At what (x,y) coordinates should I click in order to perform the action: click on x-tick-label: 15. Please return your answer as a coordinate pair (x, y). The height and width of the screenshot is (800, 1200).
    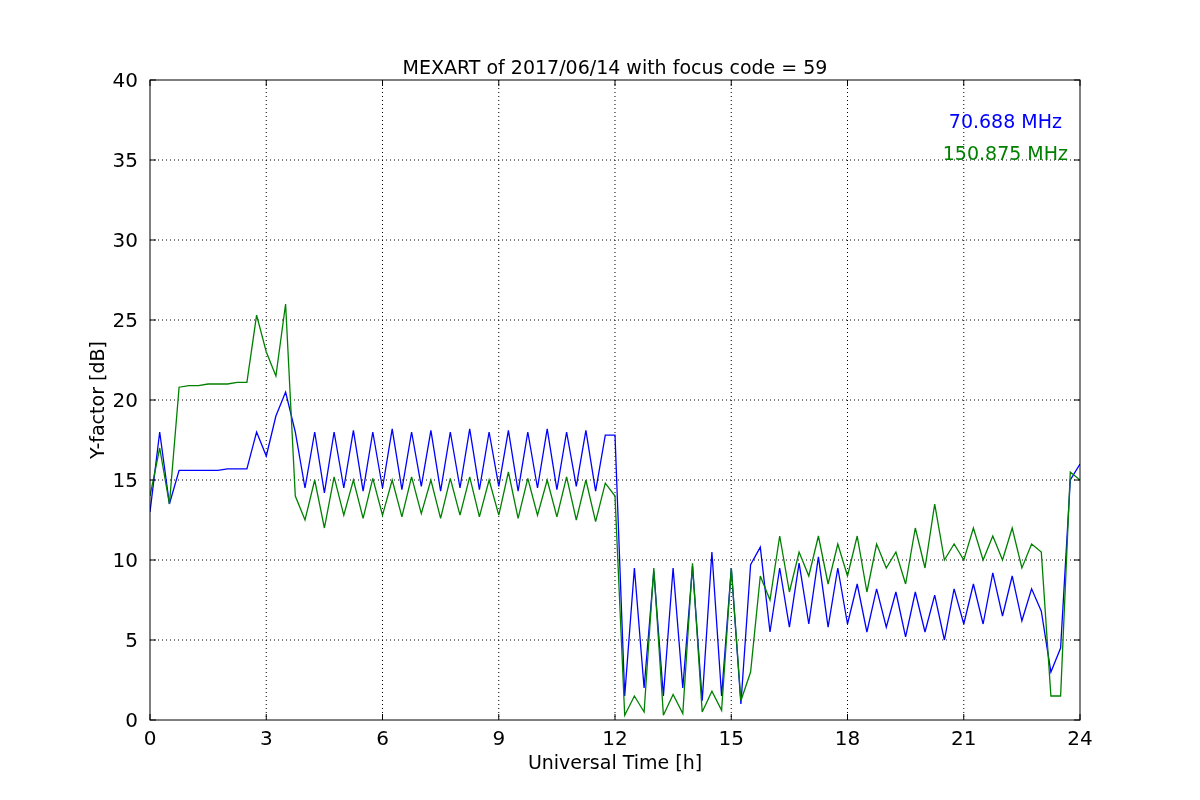
    Looking at the image, I should click on (731, 738).